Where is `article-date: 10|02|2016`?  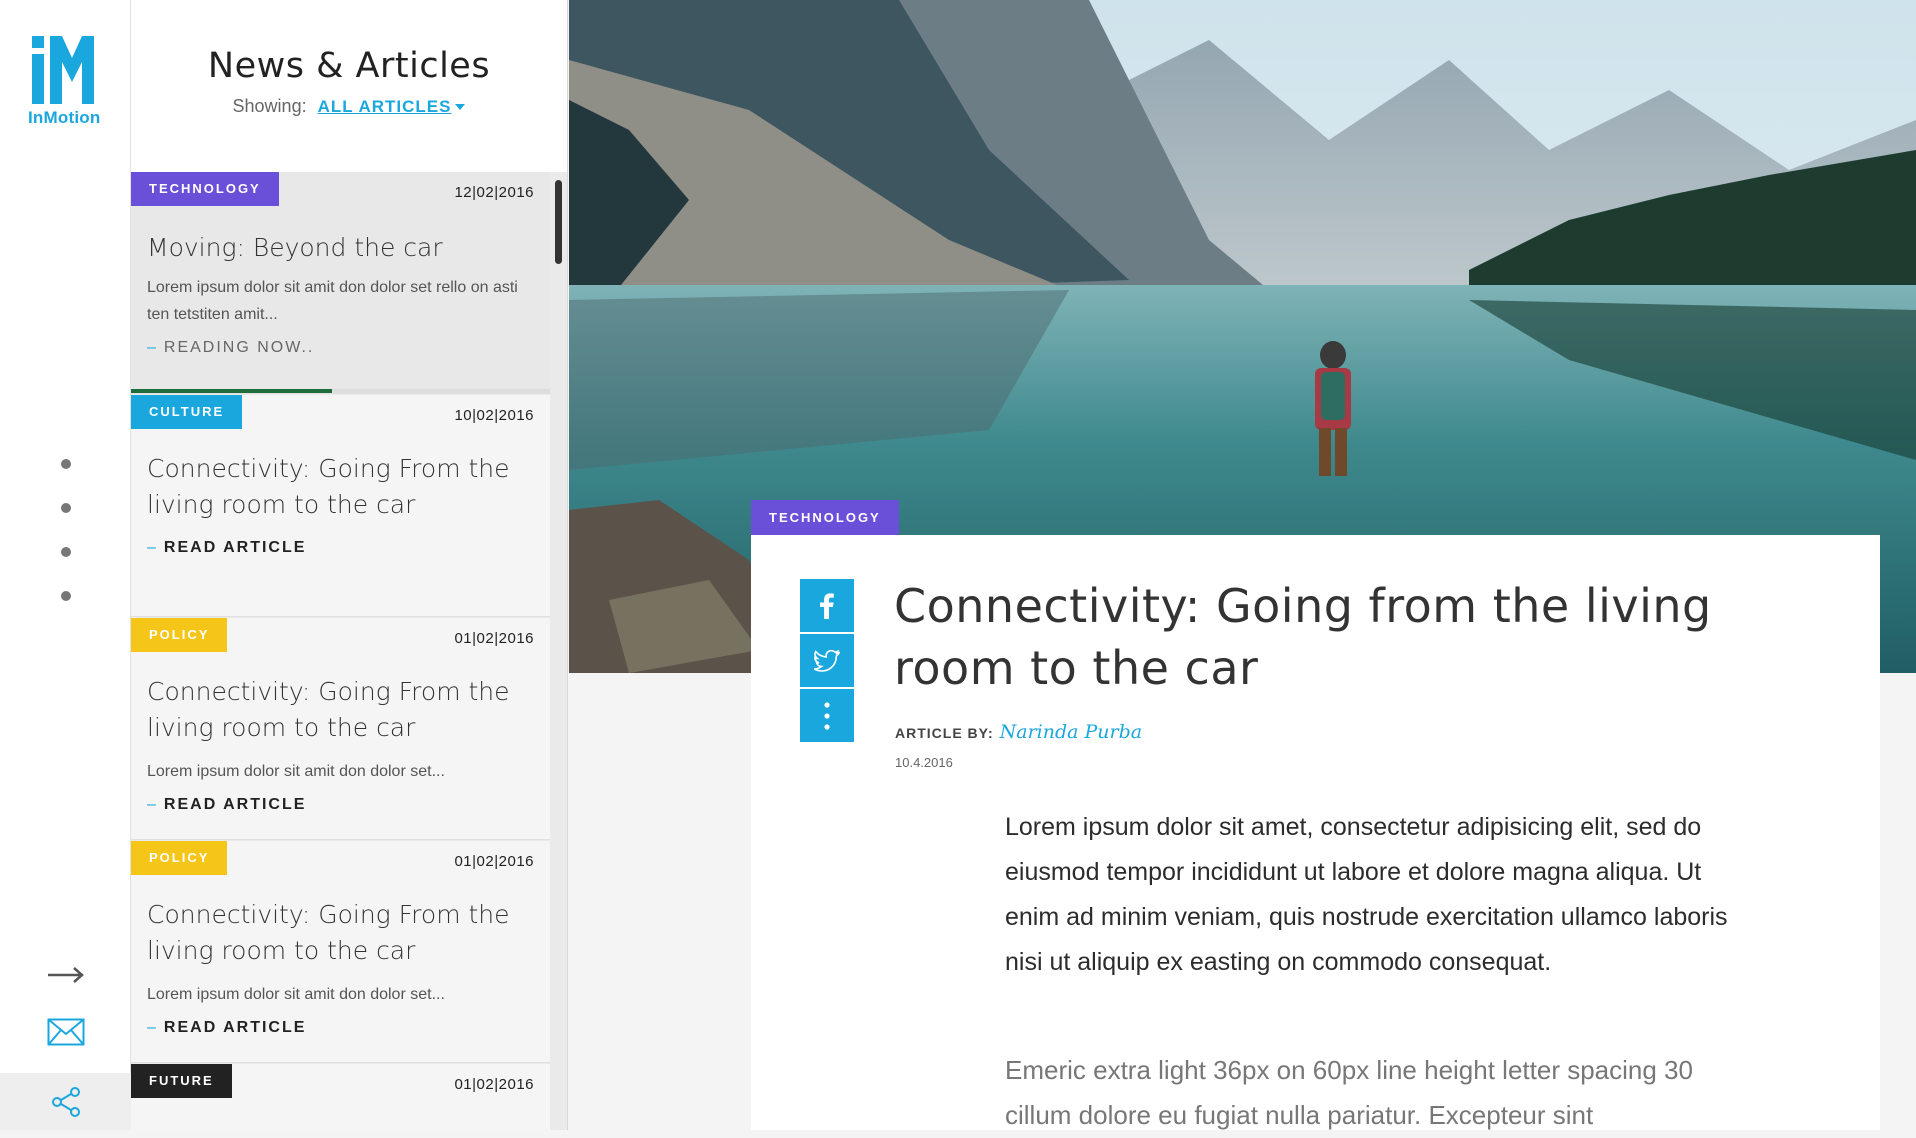 article-date: 10|02|2016 is located at coordinates (494, 415).